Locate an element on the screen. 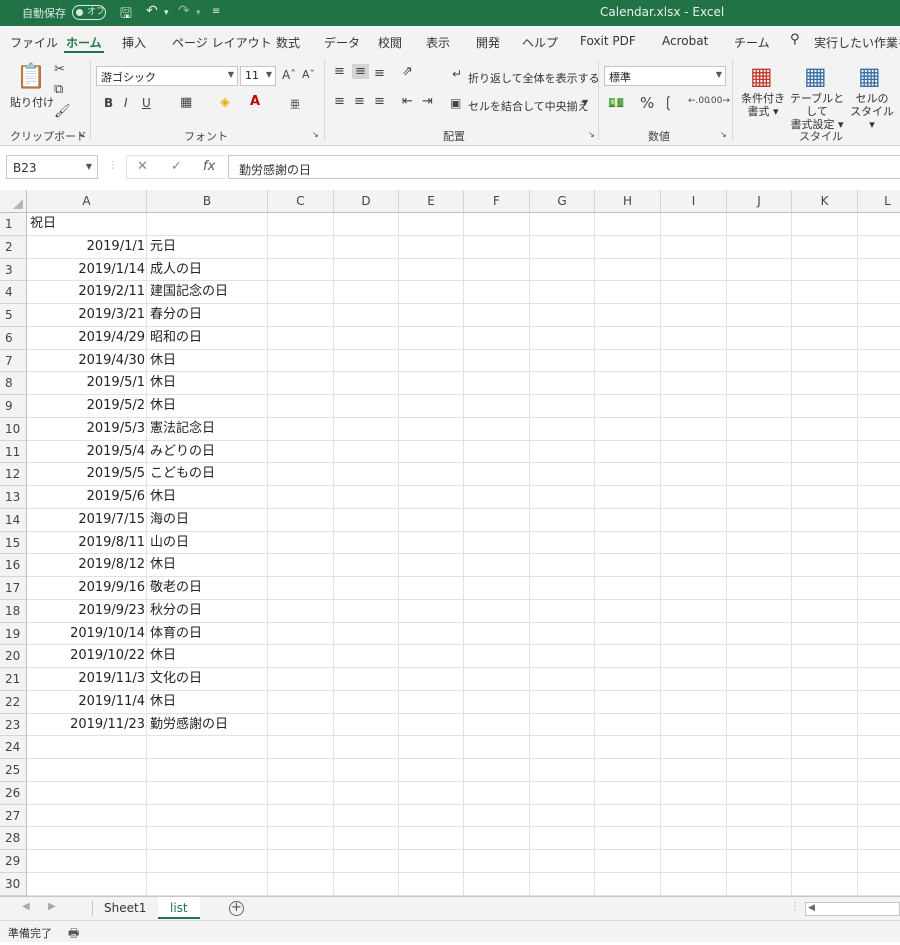 The width and height of the screenshot is (900, 945). orientation-icon: ⇗ is located at coordinates (407, 71).